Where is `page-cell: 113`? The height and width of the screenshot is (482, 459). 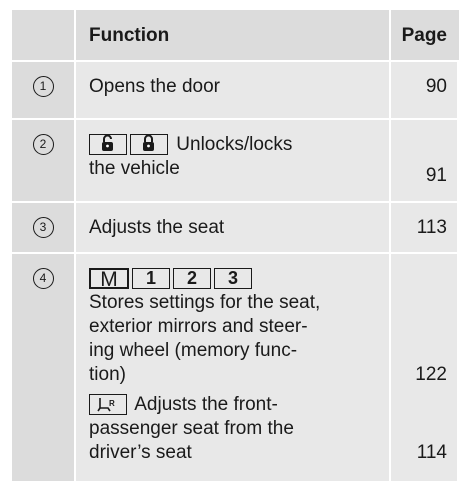
page-cell: 113 is located at coordinates (424, 227).